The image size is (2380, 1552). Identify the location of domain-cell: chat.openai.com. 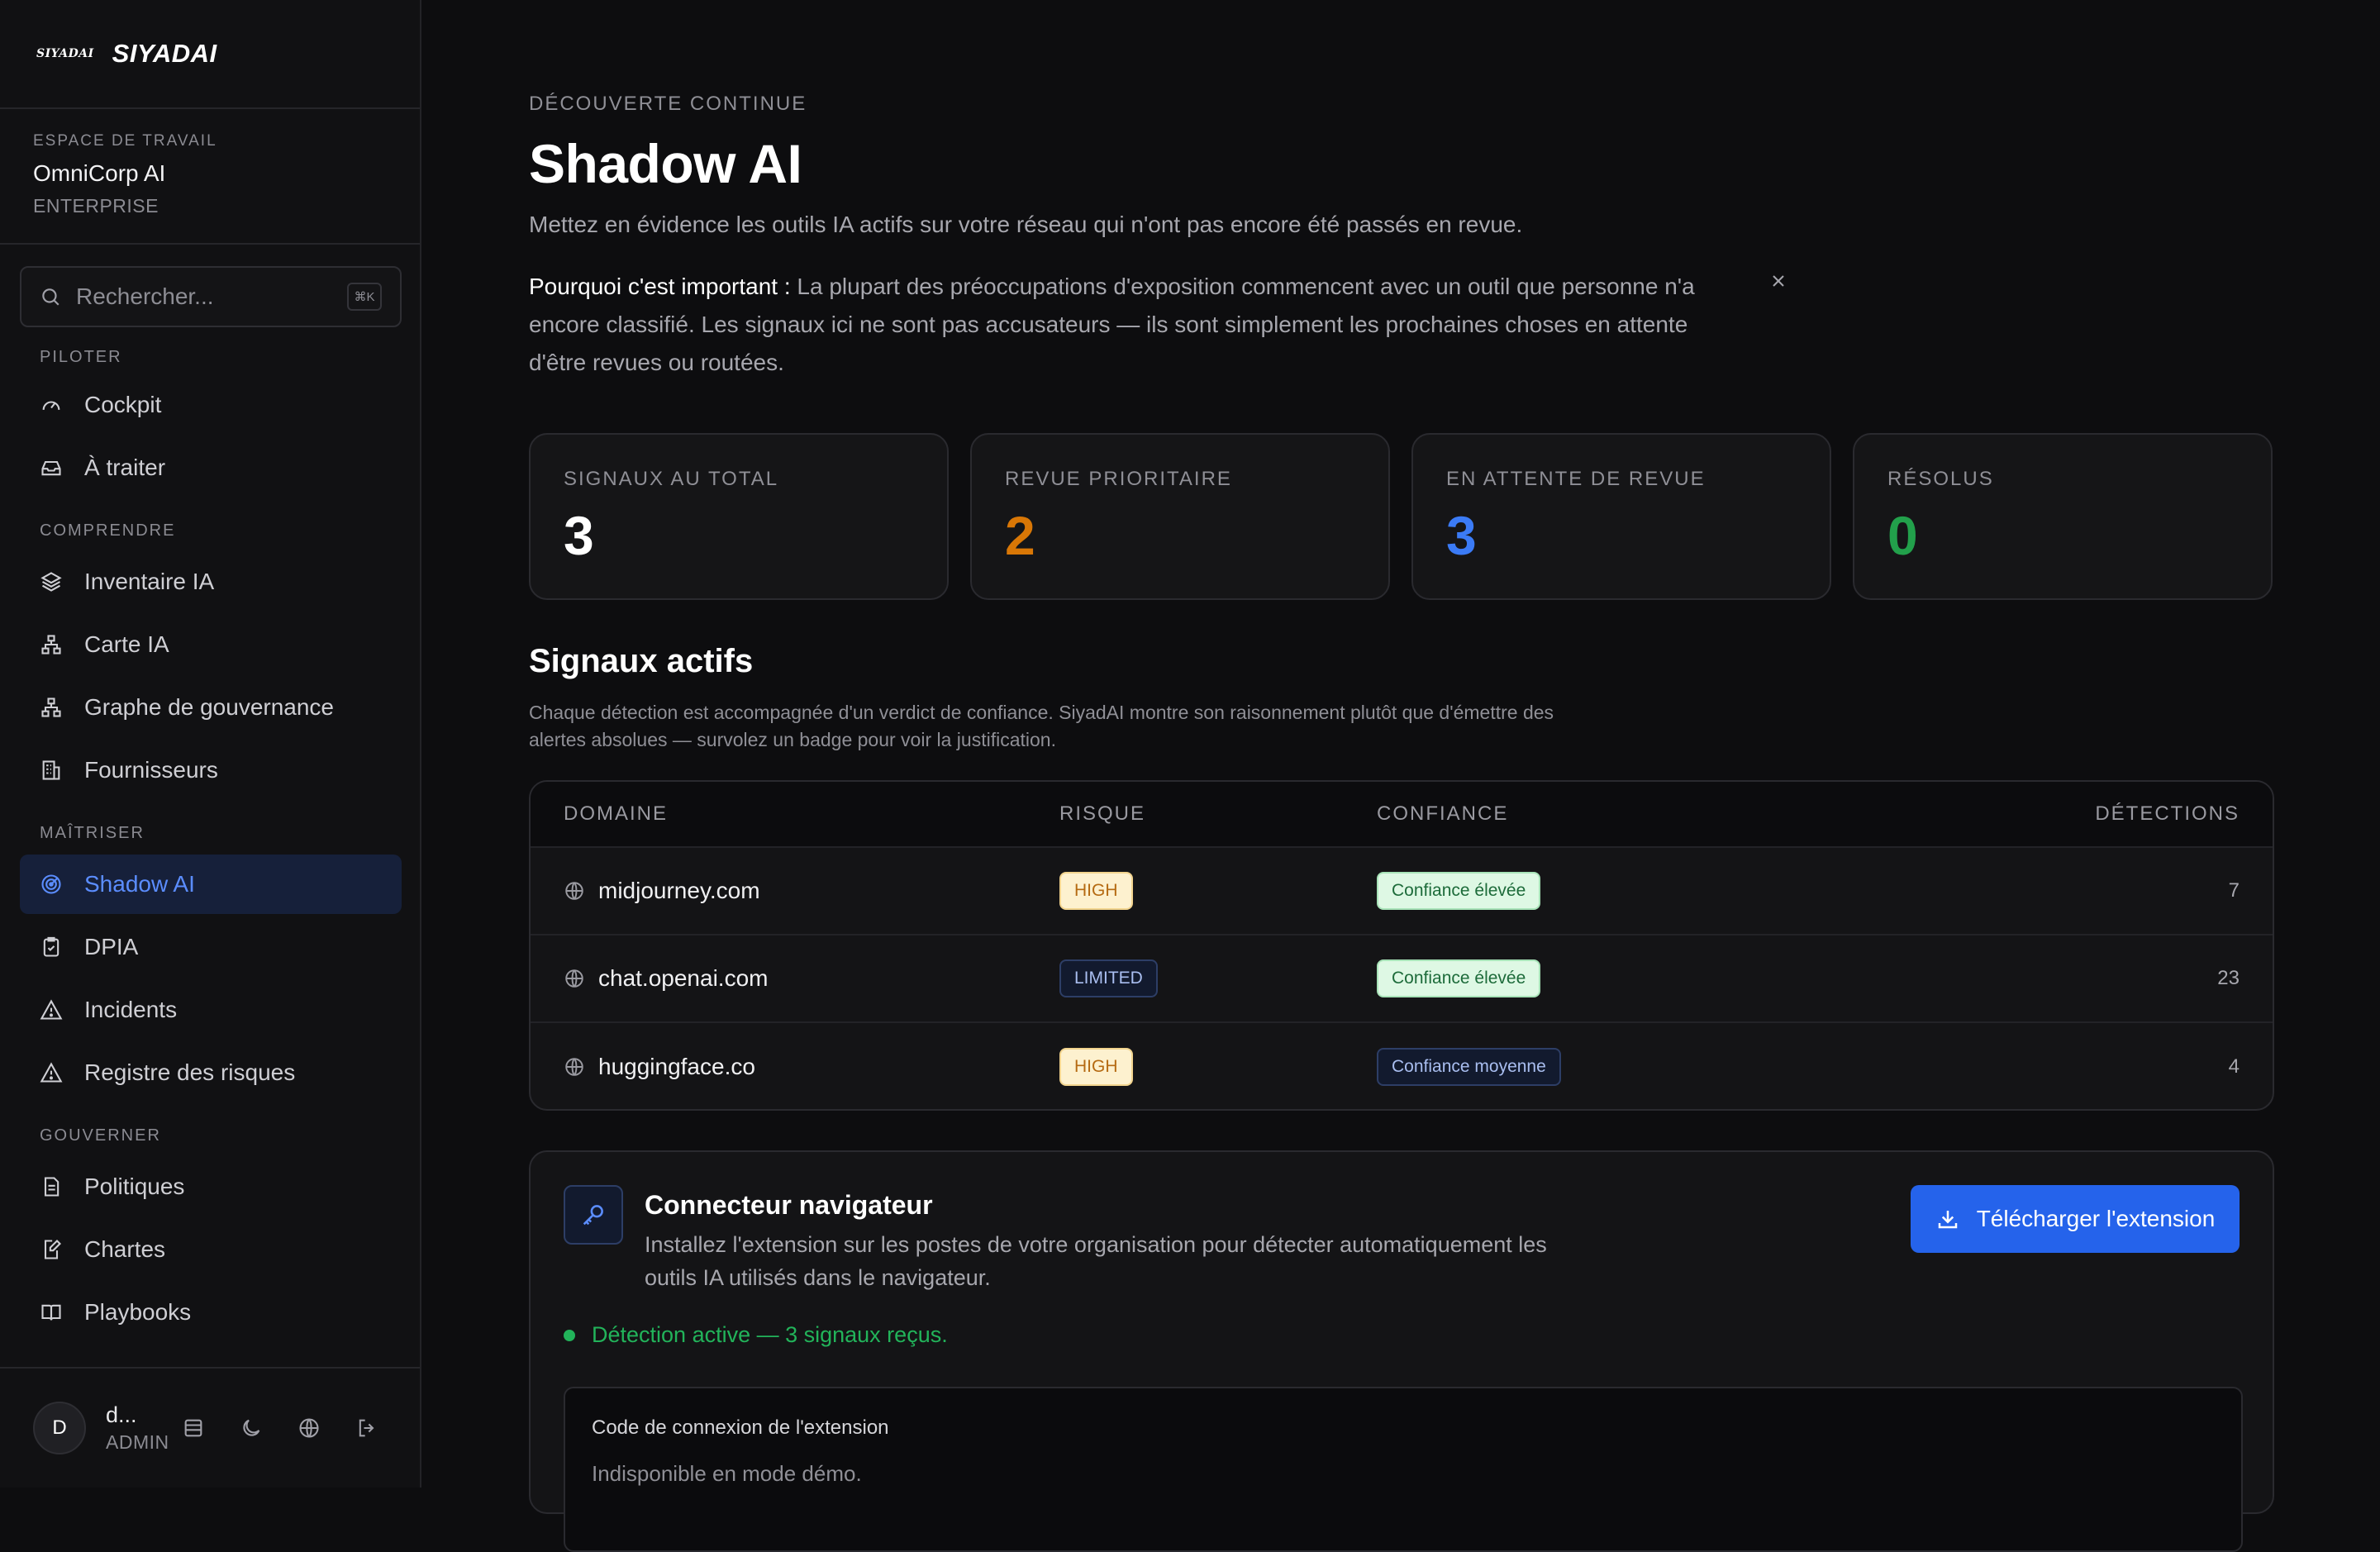
(795, 978).